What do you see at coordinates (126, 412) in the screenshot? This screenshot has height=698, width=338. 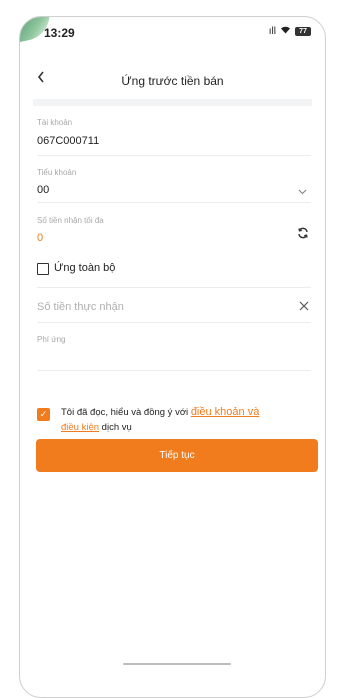 I see `terms-prefix: Tôi đã đọc, hiểu và đồng ý với` at bounding box center [126, 412].